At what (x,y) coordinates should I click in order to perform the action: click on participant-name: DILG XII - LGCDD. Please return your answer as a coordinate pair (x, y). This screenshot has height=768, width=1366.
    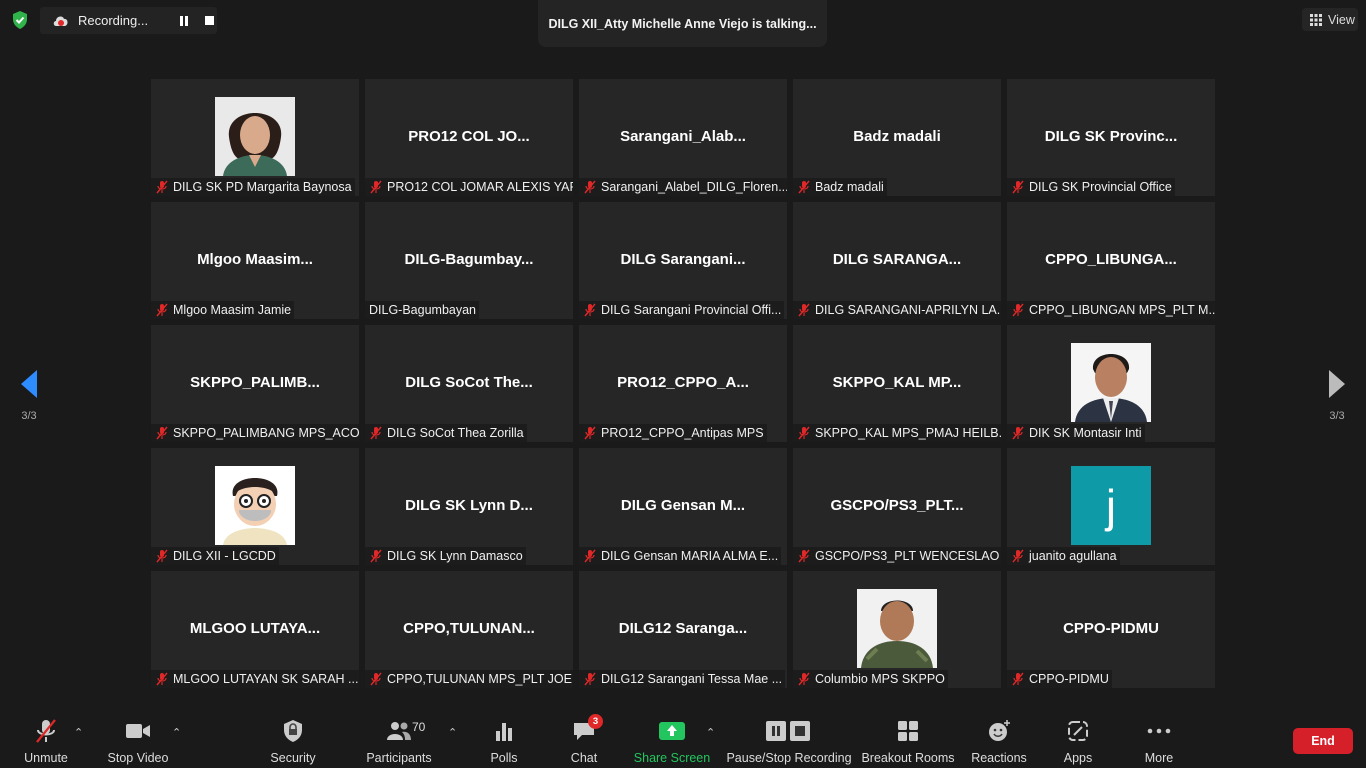
    Looking at the image, I should click on (224, 556).